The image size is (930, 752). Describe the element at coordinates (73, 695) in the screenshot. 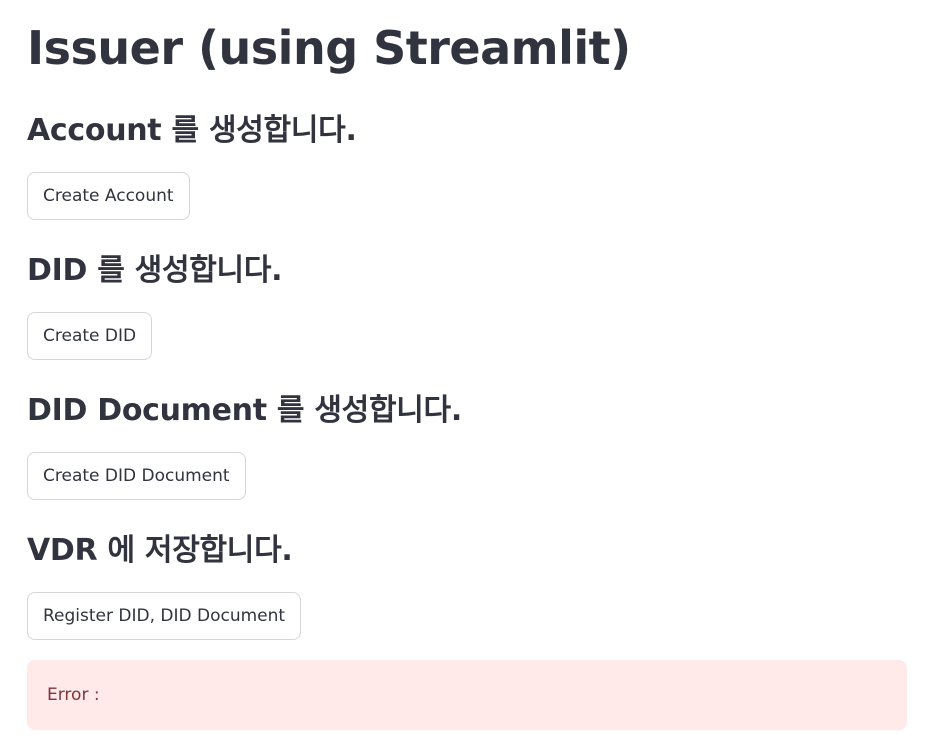

I see `error-message: Error :` at that location.